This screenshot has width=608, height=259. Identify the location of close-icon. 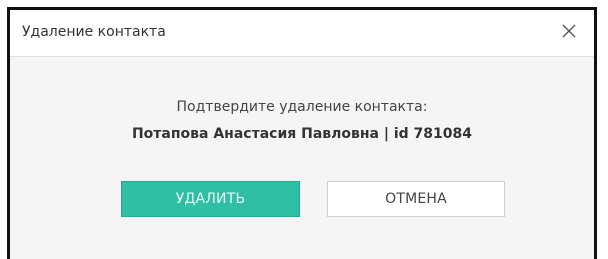
(569, 31).